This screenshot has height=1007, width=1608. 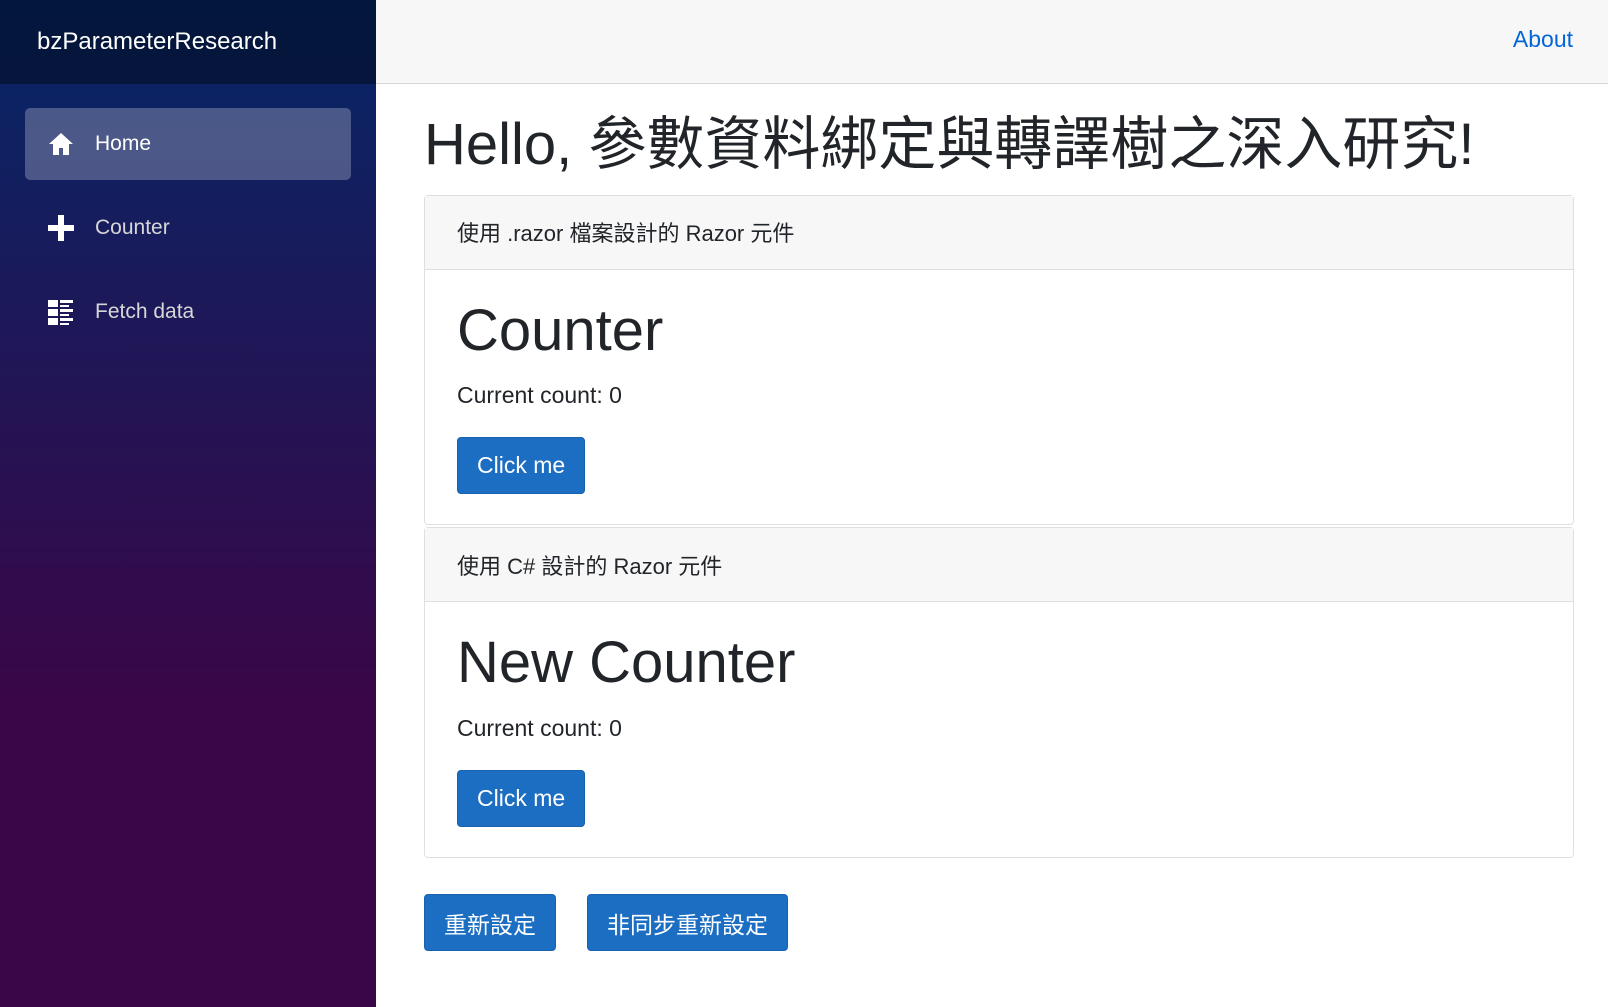 I want to click on brand-bar: bzParameterResearch, so click(x=188, y=42).